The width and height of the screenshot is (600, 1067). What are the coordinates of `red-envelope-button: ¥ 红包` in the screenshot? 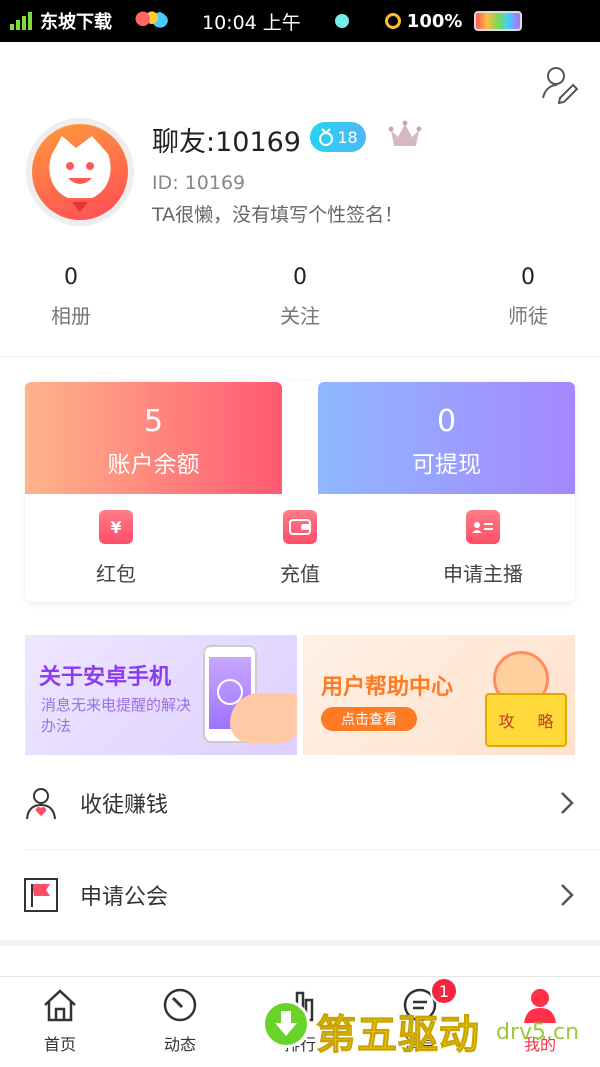 It's located at (116, 548).